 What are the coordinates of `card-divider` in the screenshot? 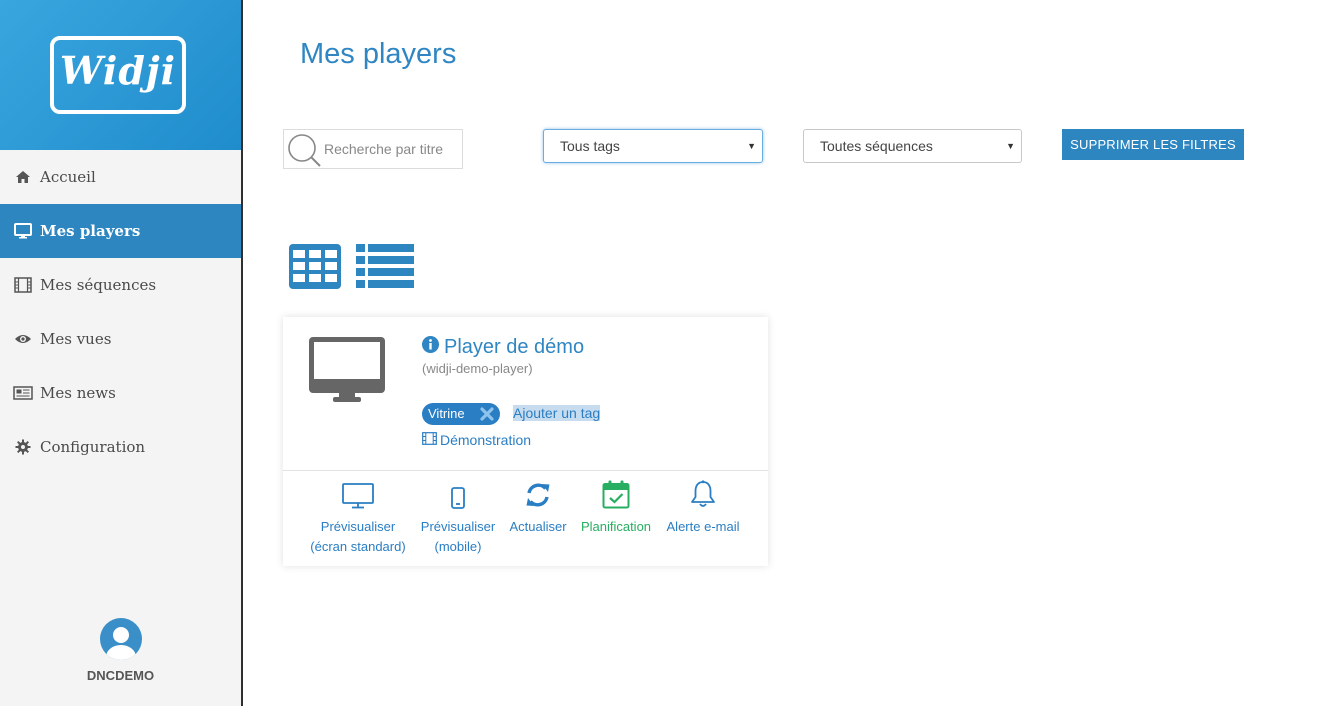 It's located at (525, 470).